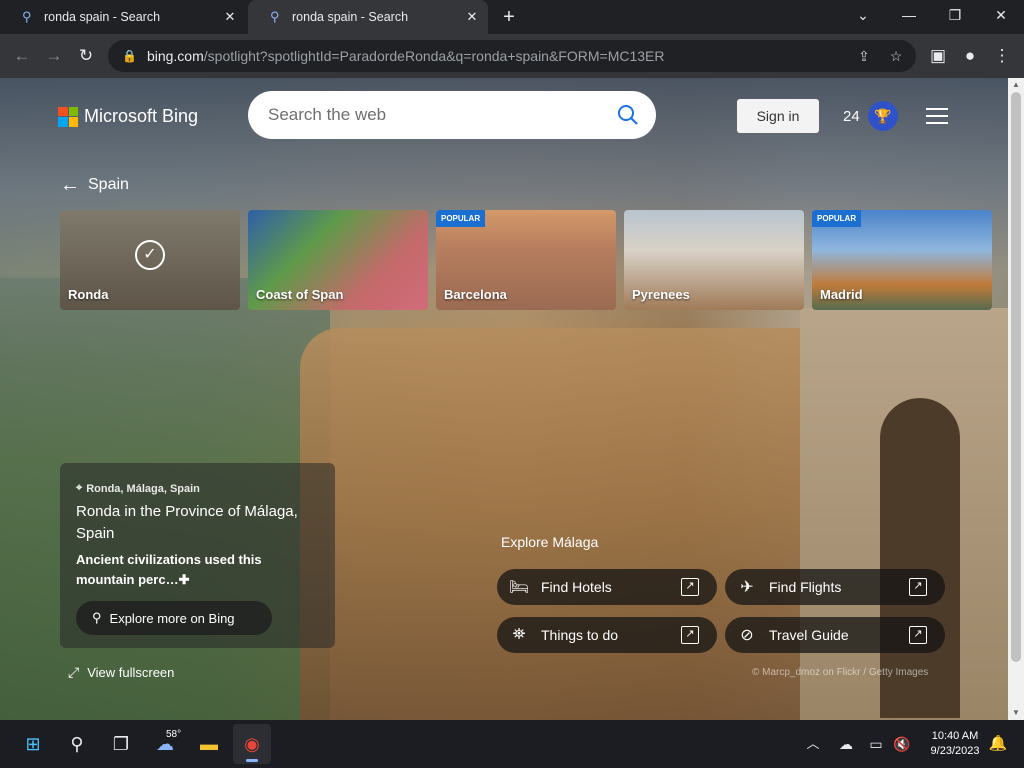 This screenshot has width=1024, height=768. Describe the element at coordinates (175, 56) in the screenshot. I see `url-host: bing.com` at that location.